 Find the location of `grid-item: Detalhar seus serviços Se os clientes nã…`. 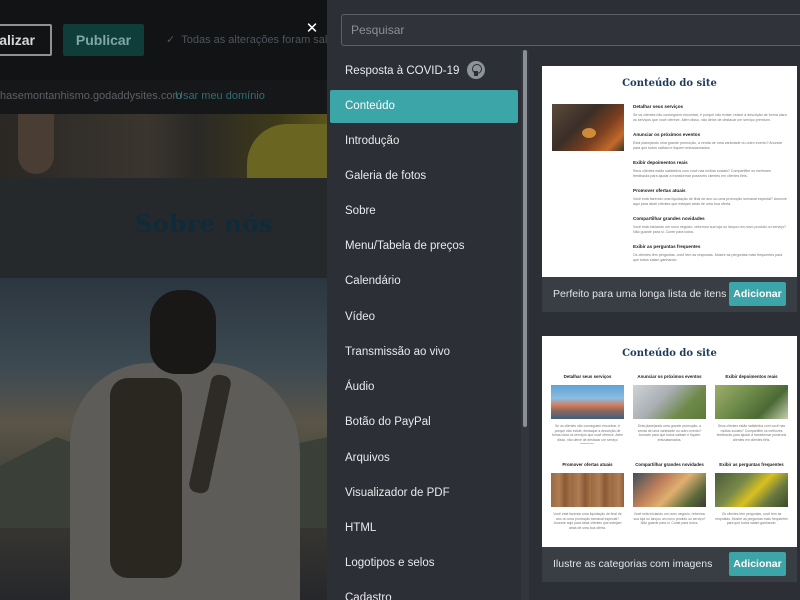

grid-item: Detalhar seus serviços Se os clientes nã… is located at coordinates (587, 409).